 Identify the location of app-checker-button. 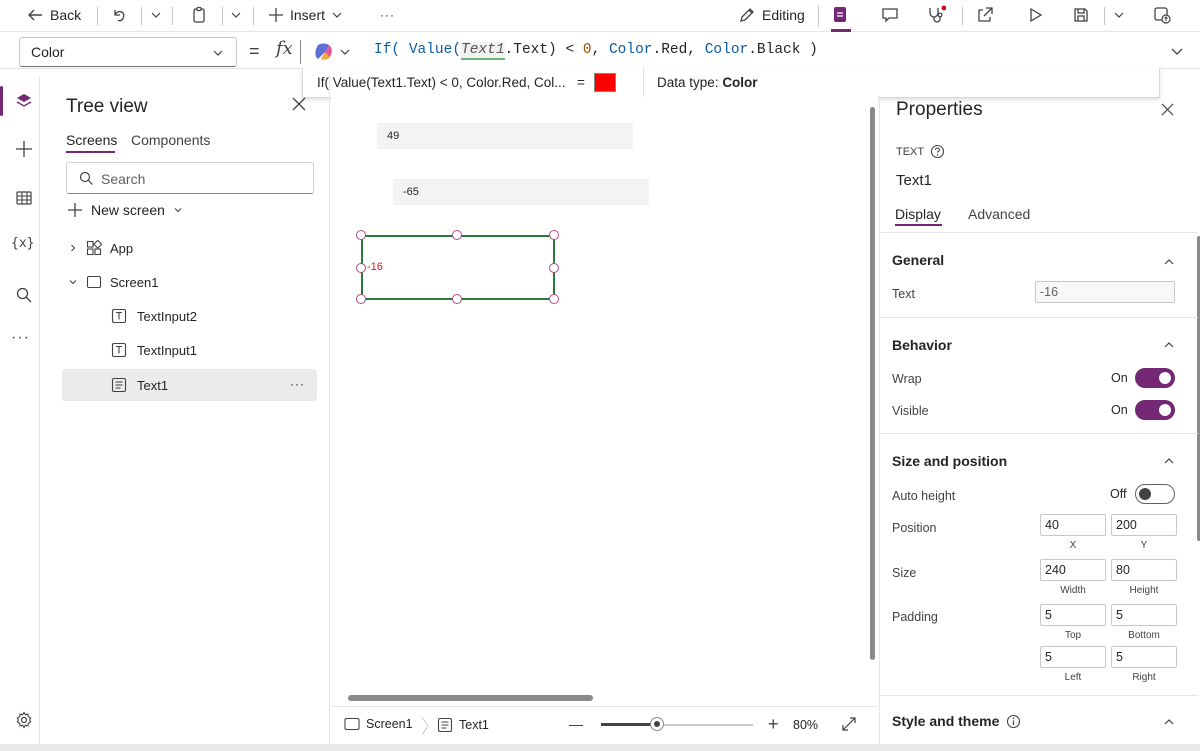
(840, 15).